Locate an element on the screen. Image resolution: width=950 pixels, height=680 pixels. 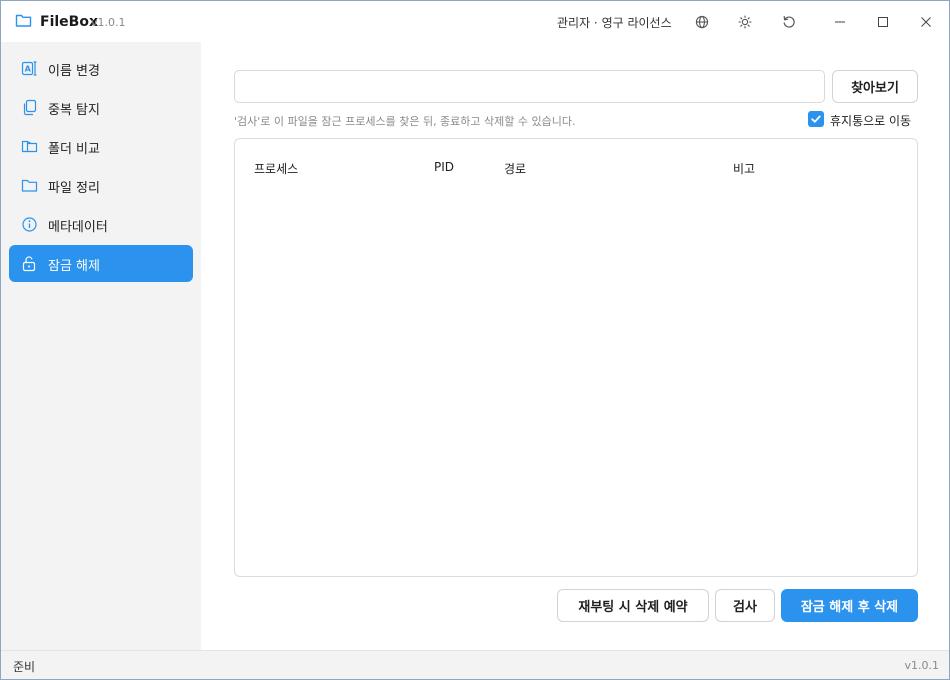
undo-icon is located at coordinates (789, 22).